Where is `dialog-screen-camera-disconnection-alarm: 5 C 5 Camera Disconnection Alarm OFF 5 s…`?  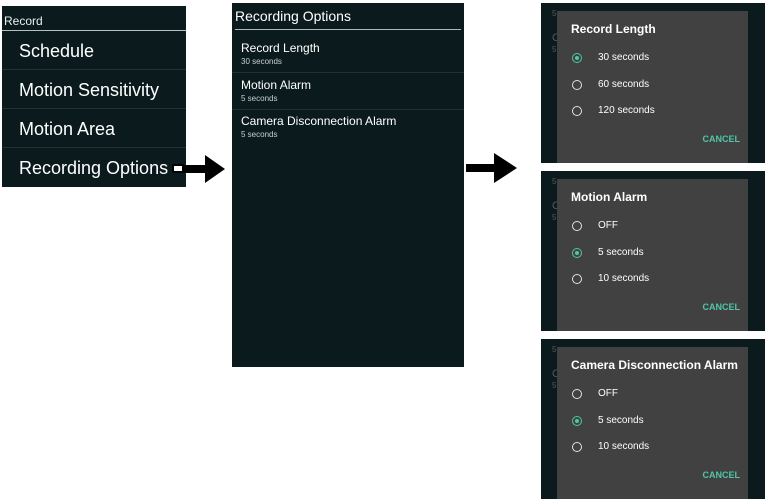 dialog-screen-camera-disconnection-alarm: 5 C 5 Camera Disconnection Alarm OFF 5 s… is located at coordinates (653, 419).